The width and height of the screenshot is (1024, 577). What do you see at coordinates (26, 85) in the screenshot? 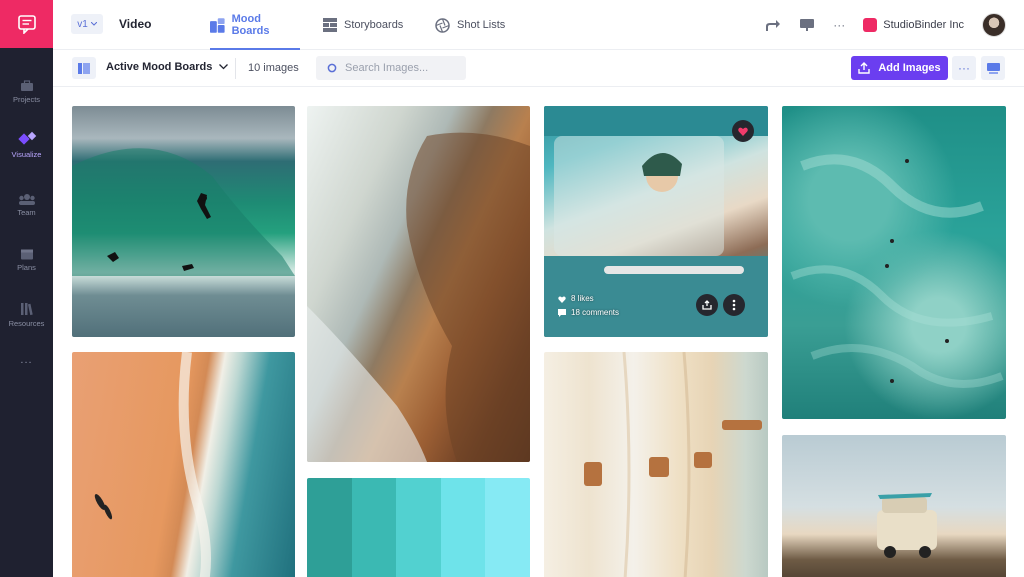
I see `briefcase-icon` at bounding box center [26, 85].